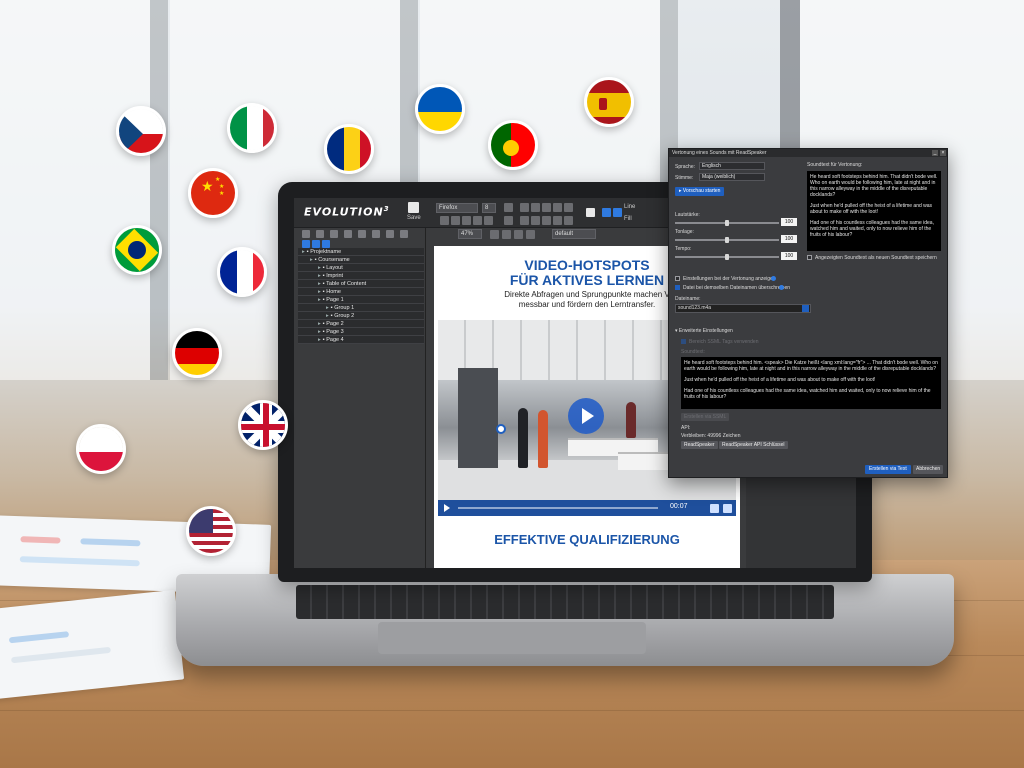  Describe the element at coordinates (362, 234) in the screenshot. I see `move-down-icon` at that location.